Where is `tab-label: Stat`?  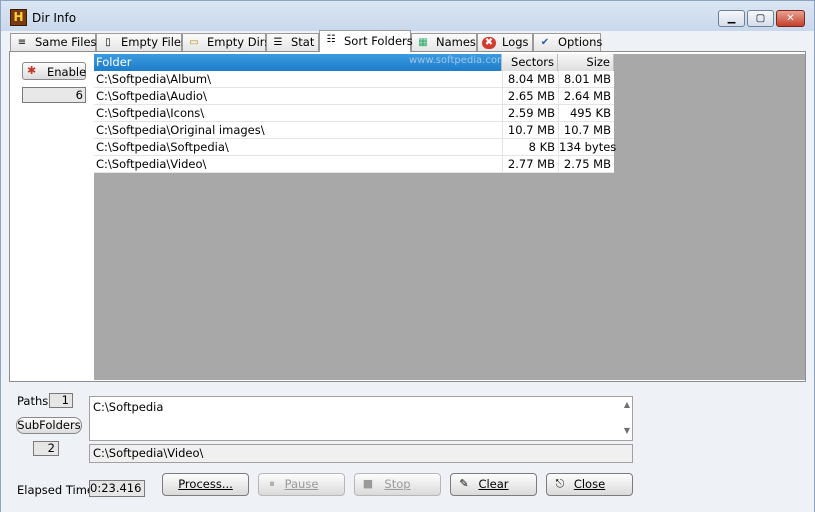
tab-label: Stat is located at coordinates (303, 42).